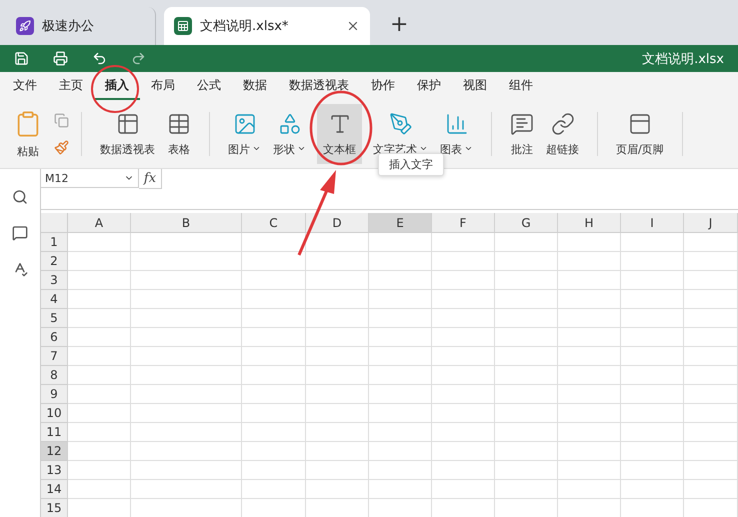  I want to click on ribbon-button: 图片, so click(244, 134).